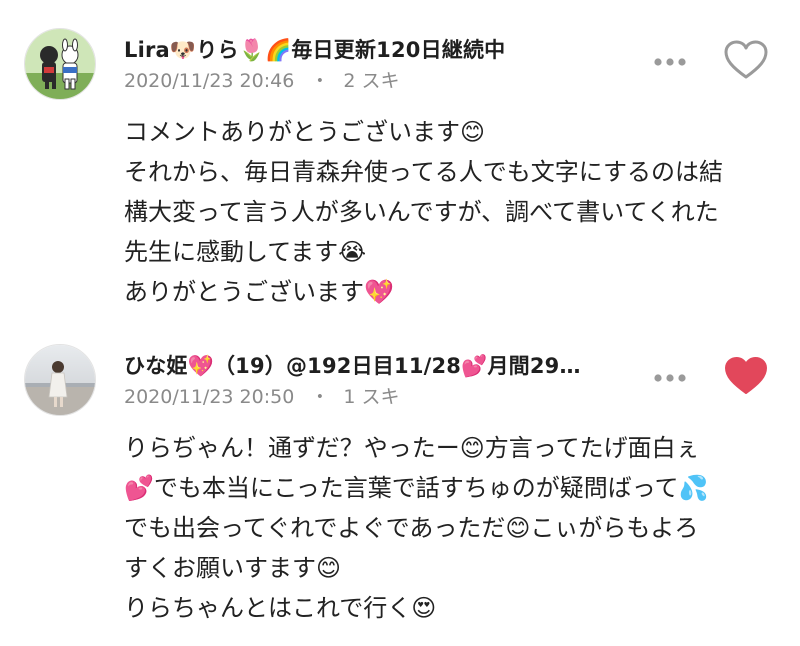 This screenshot has width=800, height=646. Describe the element at coordinates (371, 81) in the screenshot. I see `like-count: 2 スキ` at that location.